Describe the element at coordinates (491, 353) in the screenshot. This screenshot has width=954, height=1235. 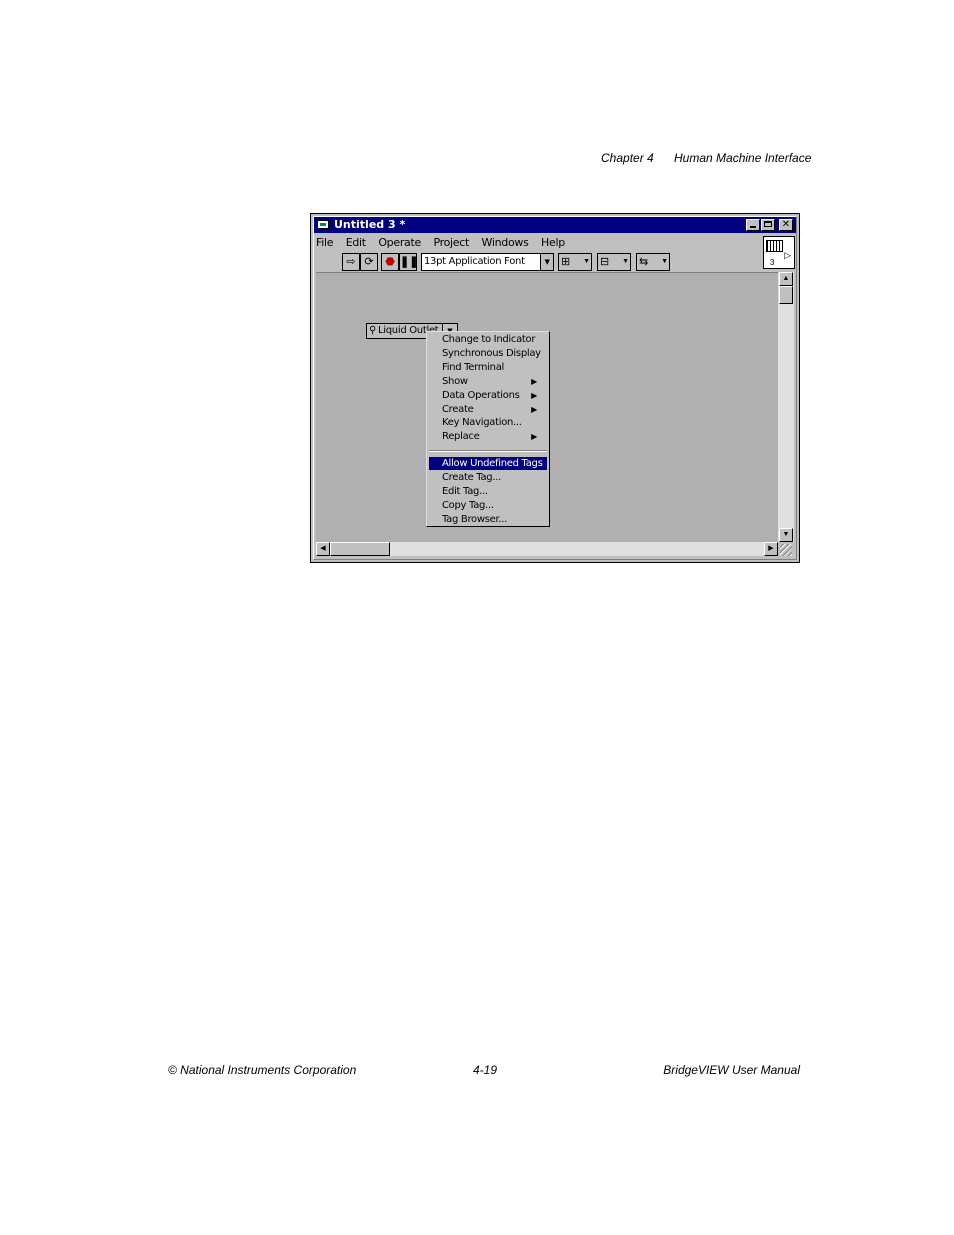
I see `context-menu-item-label: Synchronous Display` at that location.